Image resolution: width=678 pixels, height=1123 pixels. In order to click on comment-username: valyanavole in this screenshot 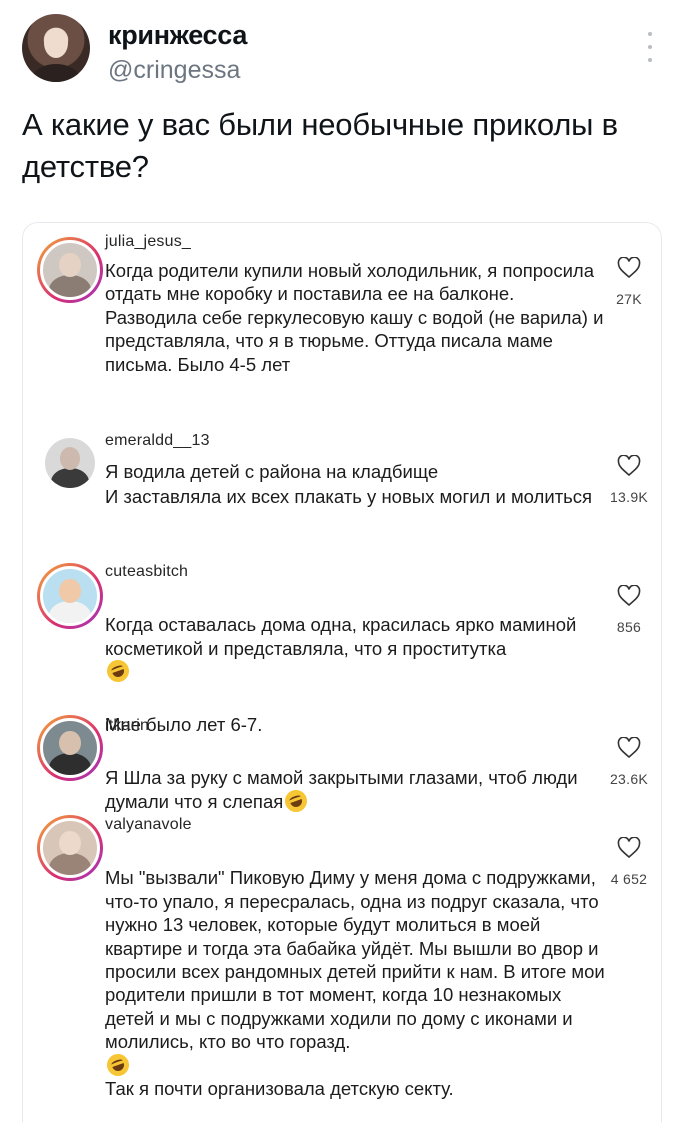, I will do `click(148, 825)`.